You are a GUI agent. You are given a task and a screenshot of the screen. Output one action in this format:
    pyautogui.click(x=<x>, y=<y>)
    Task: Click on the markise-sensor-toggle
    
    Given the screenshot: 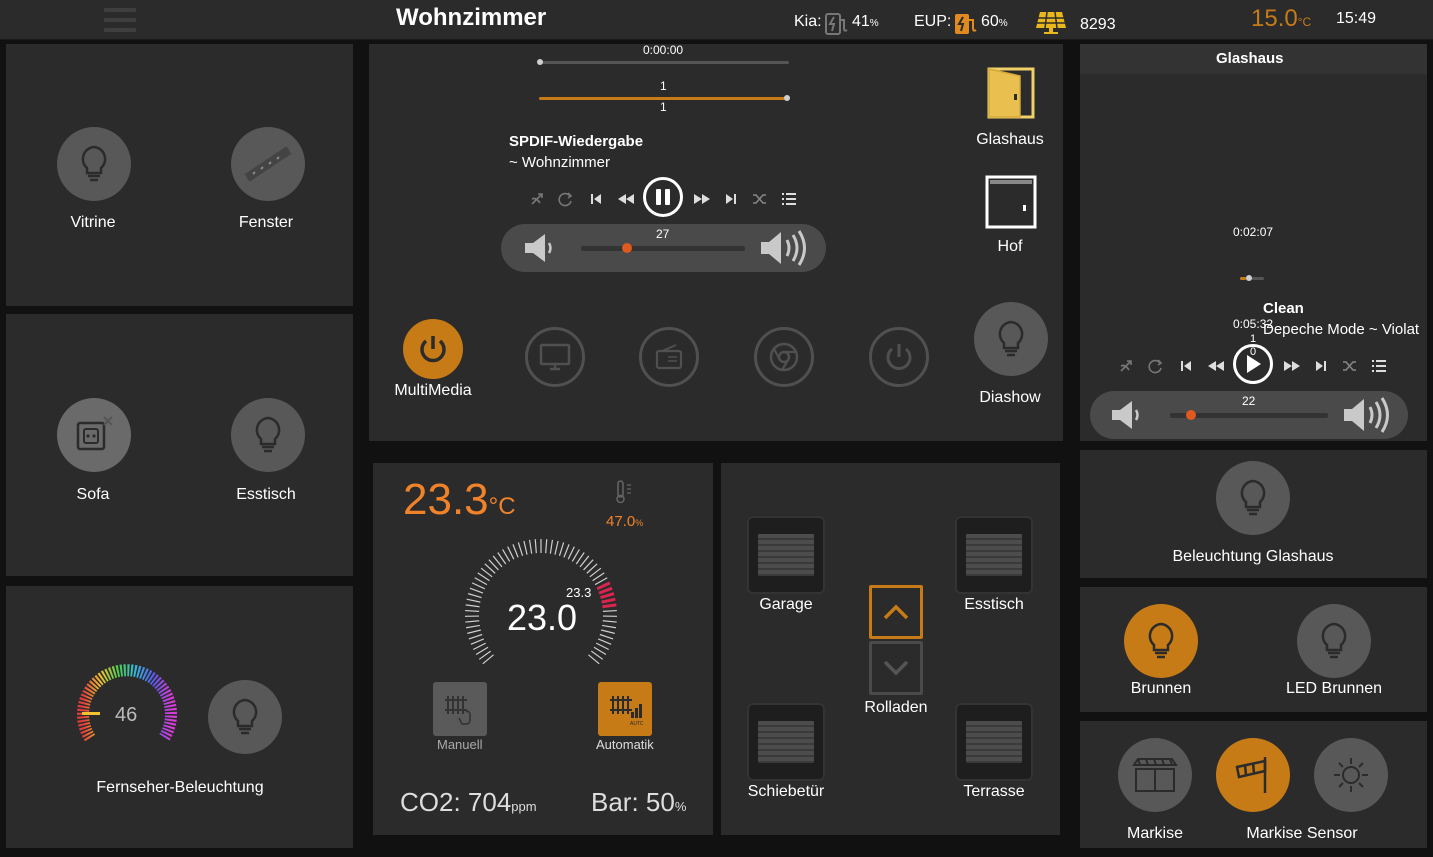 What is the action you would take?
    pyautogui.click(x=1253, y=775)
    